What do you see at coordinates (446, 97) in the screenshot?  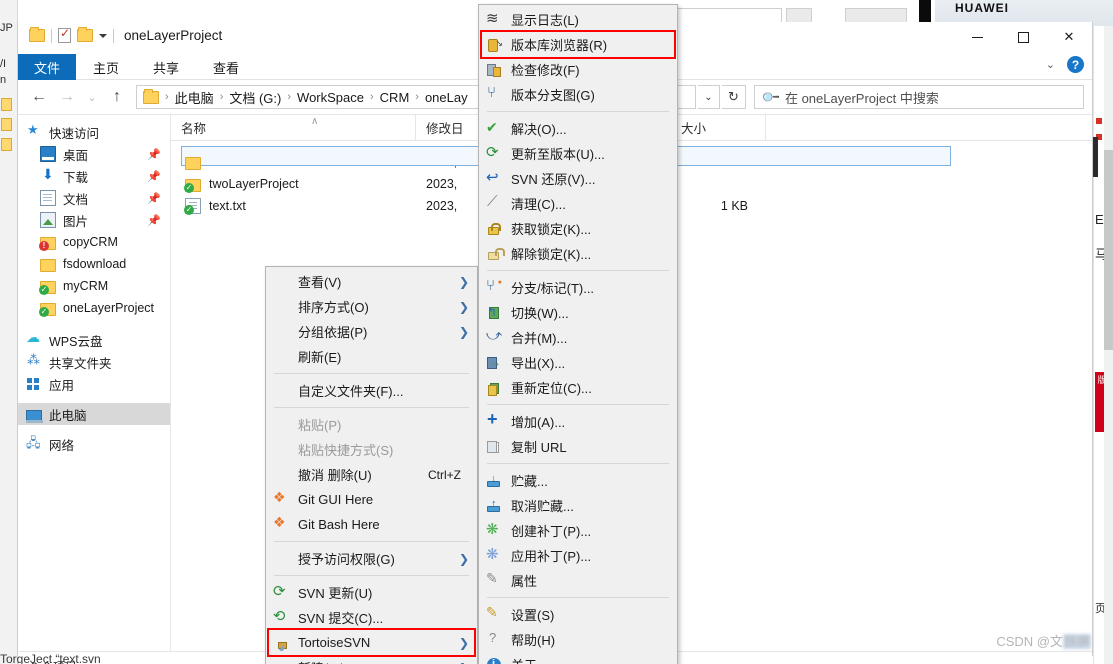 I see `breadcrumb-item-4: oneLay` at bounding box center [446, 97].